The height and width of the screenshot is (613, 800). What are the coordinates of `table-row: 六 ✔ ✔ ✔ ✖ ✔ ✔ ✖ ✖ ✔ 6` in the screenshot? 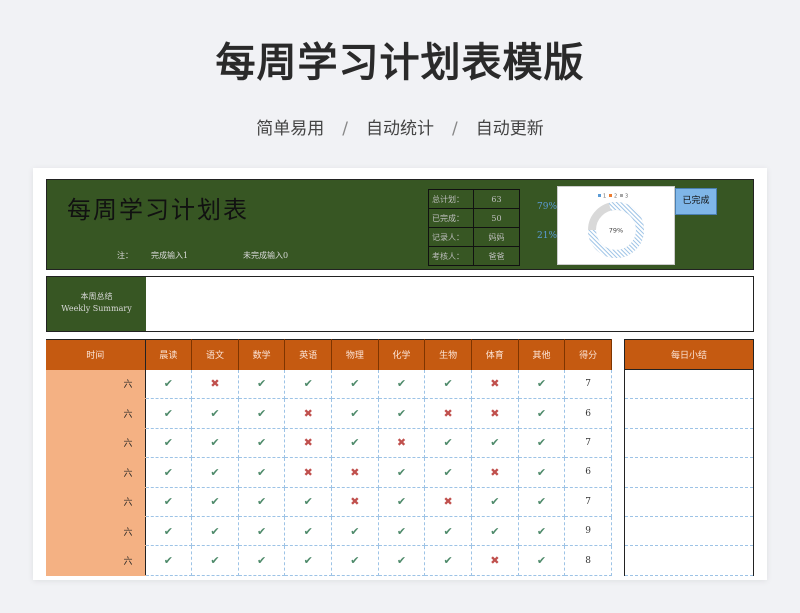 It's located at (329, 413).